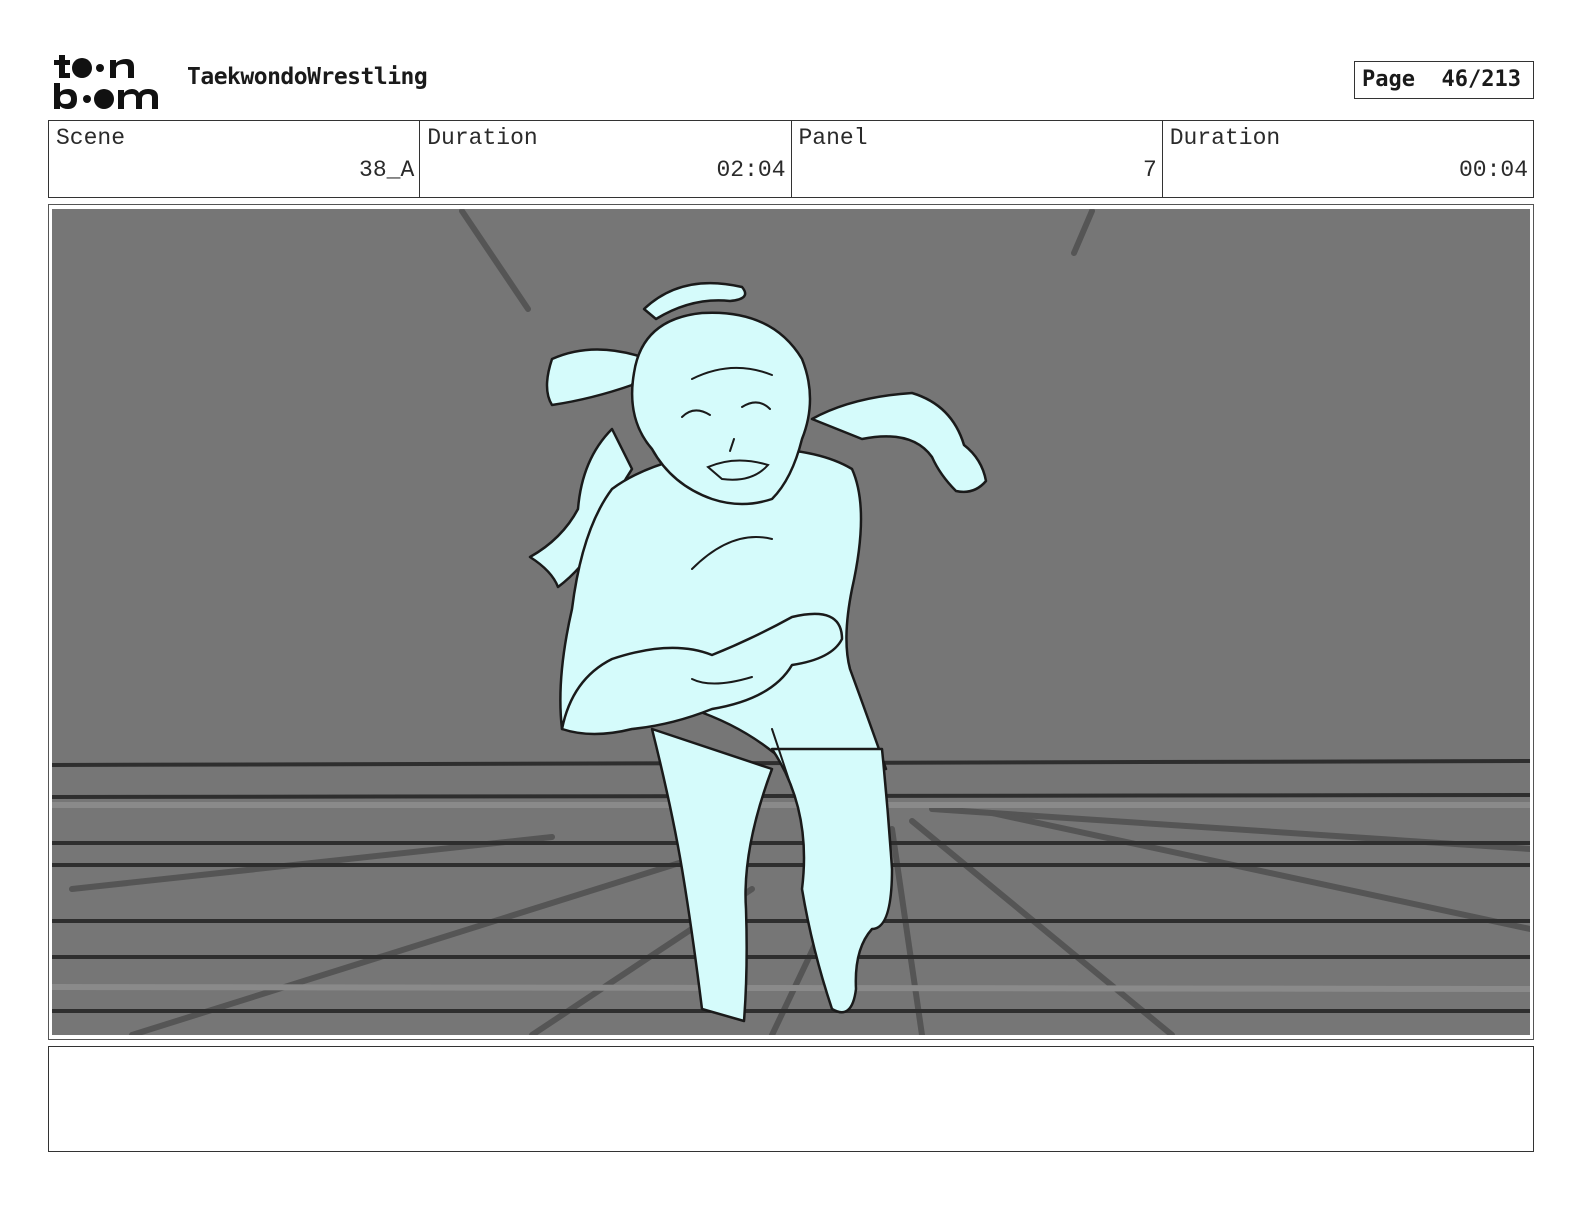  Describe the element at coordinates (1493, 170) in the screenshot. I see `panel-duration-value: 00:04` at that location.